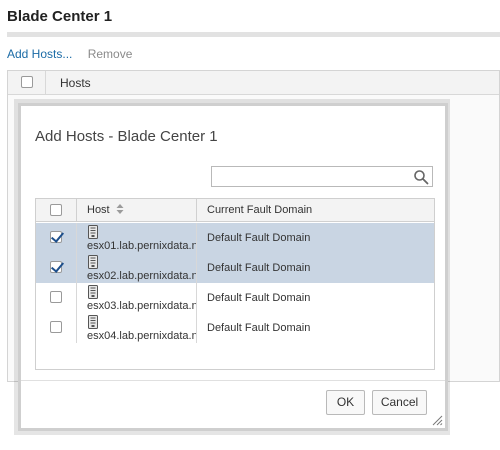 Image resolution: width=500 pixels, height=450 pixels. Describe the element at coordinates (137, 328) in the screenshot. I see `host-cell: esx04.lab.pernixdata.n` at that location.